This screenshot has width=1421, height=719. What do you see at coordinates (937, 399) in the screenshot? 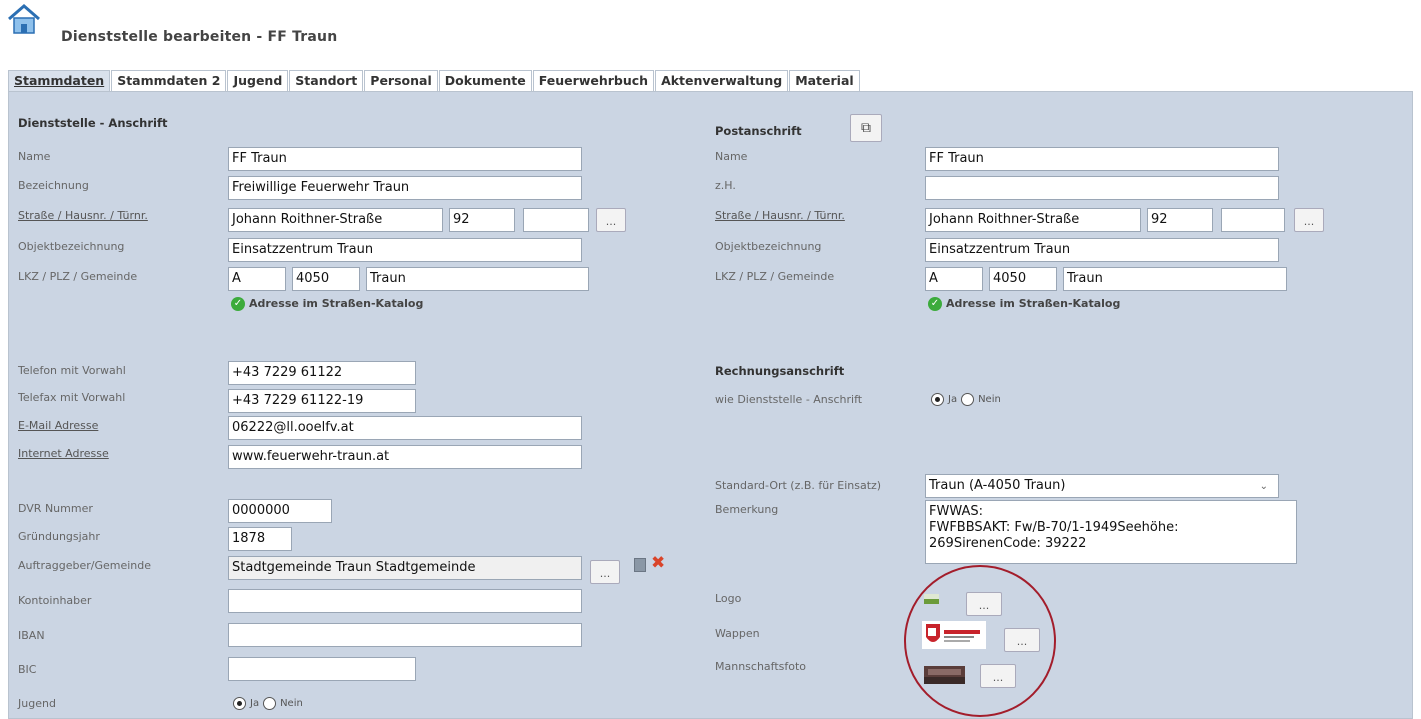
I see `wie-ja-radio` at bounding box center [937, 399].